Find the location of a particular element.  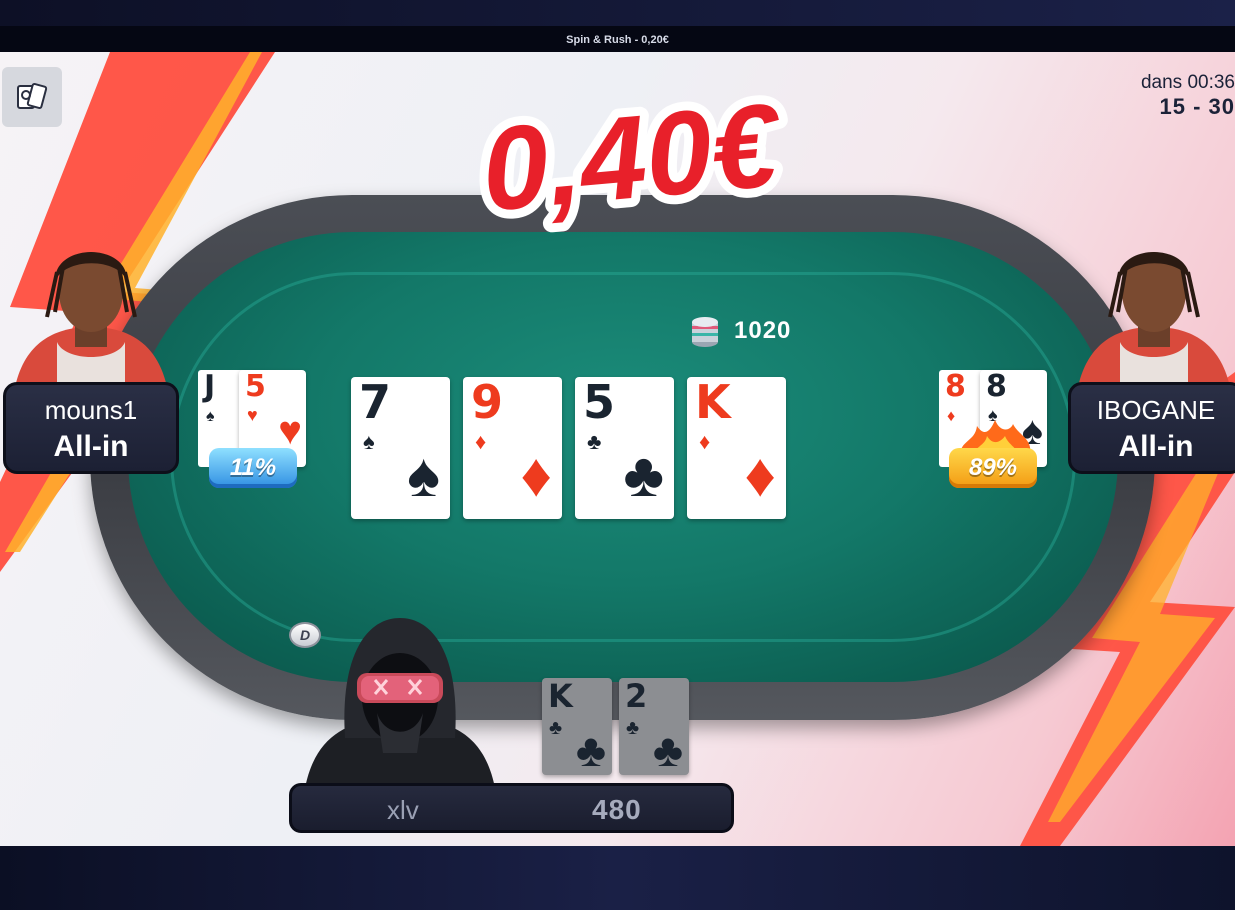

left-player-nameplate: mouns1 All-in is located at coordinates (91, 428).